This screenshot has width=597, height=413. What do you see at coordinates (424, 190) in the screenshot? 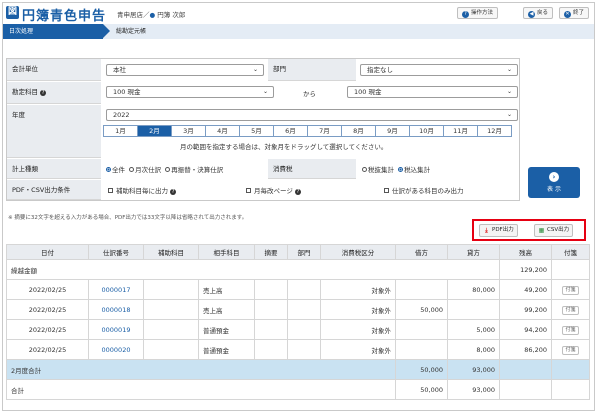
I see `pdf-opt-only: 仕訳がある科目のみ出力` at bounding box center [424, 190].